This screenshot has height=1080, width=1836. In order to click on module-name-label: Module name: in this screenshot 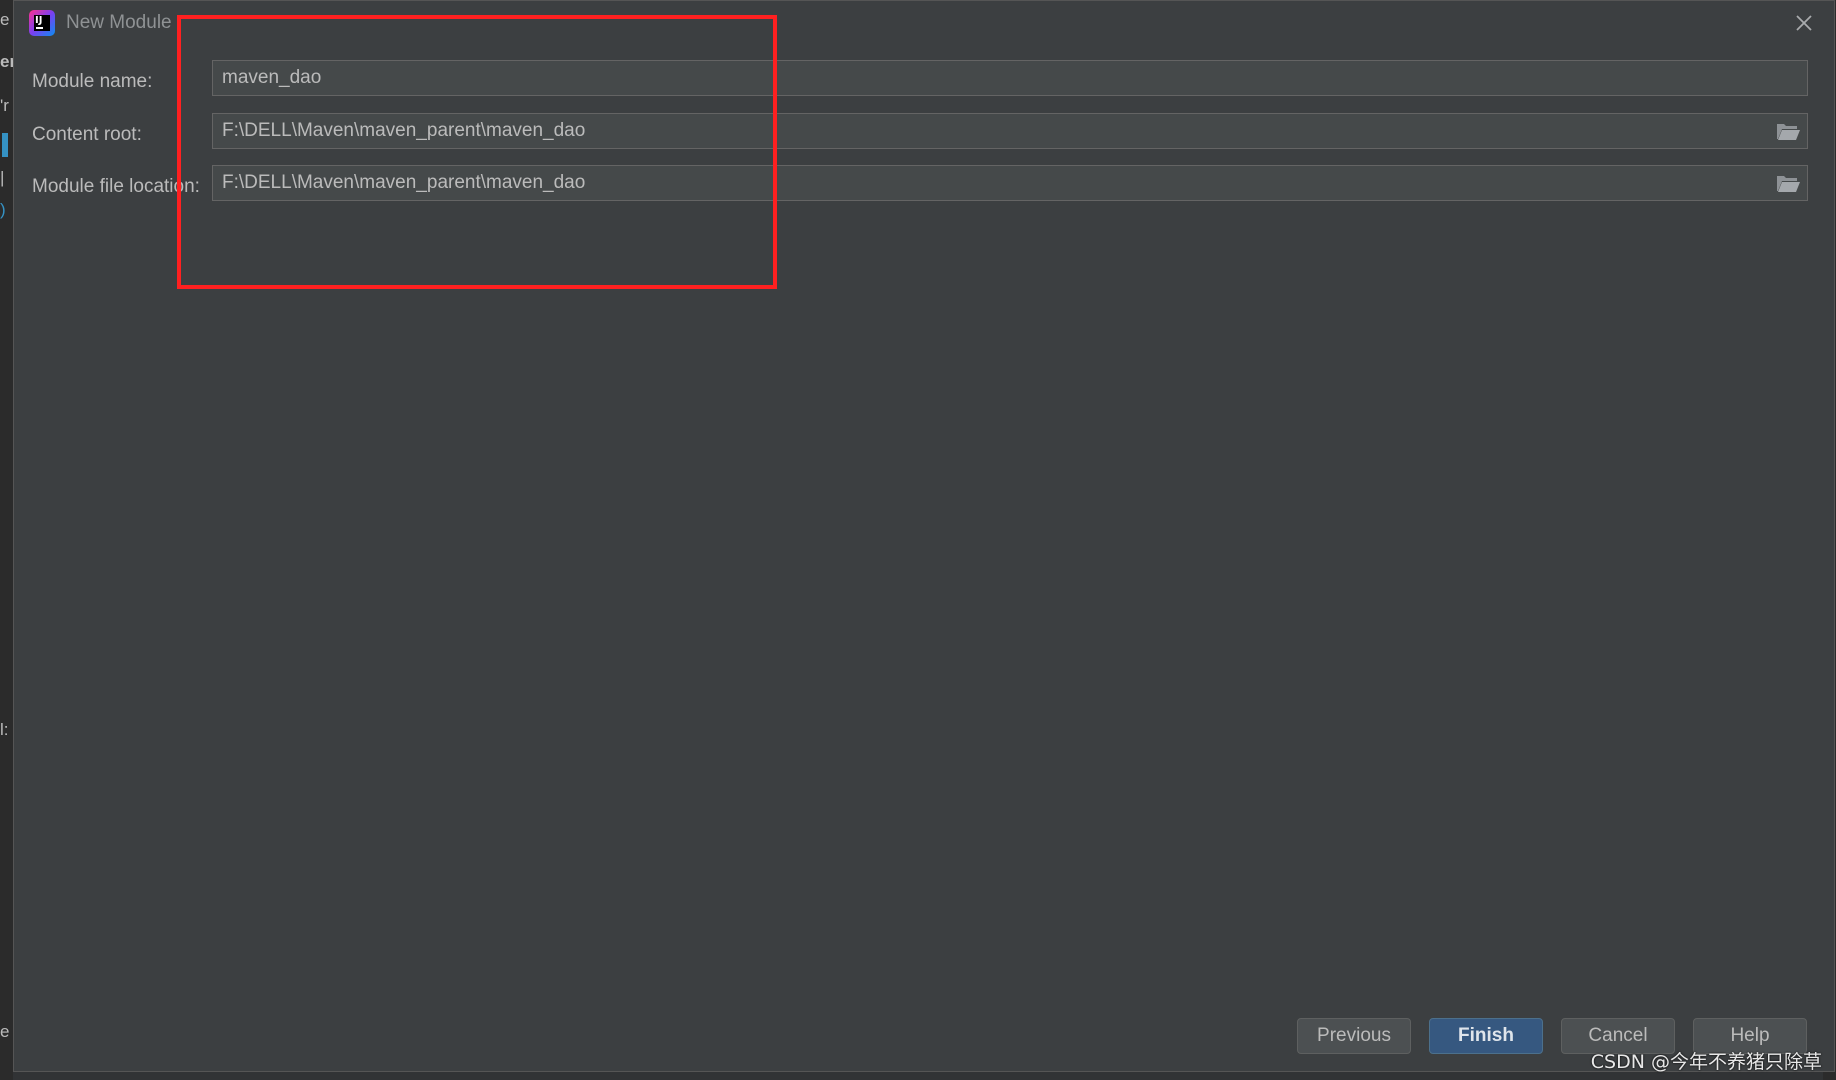, I will do `click(92, 81)`.